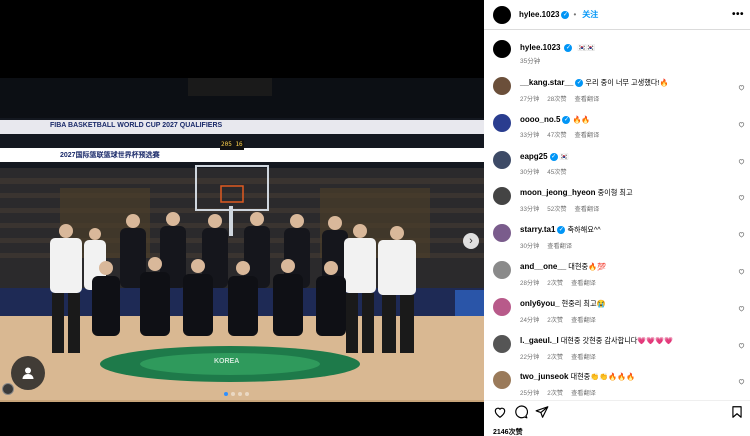  Describe the element at coordinates (546, 82) in the screenshot. I see `commenter-username: __kang.star__` at that location.